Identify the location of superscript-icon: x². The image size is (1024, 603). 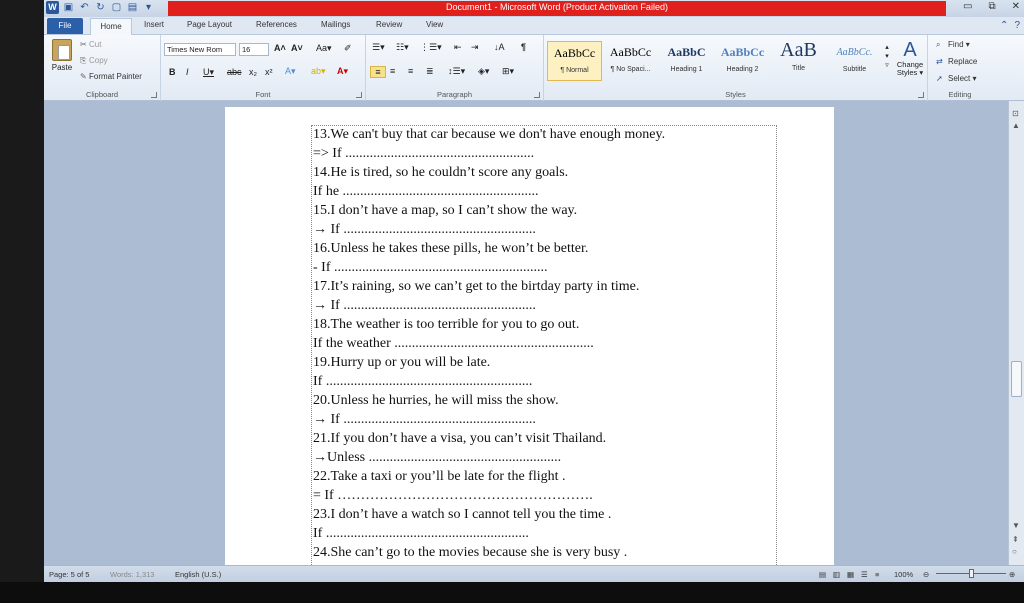
(269, 72).